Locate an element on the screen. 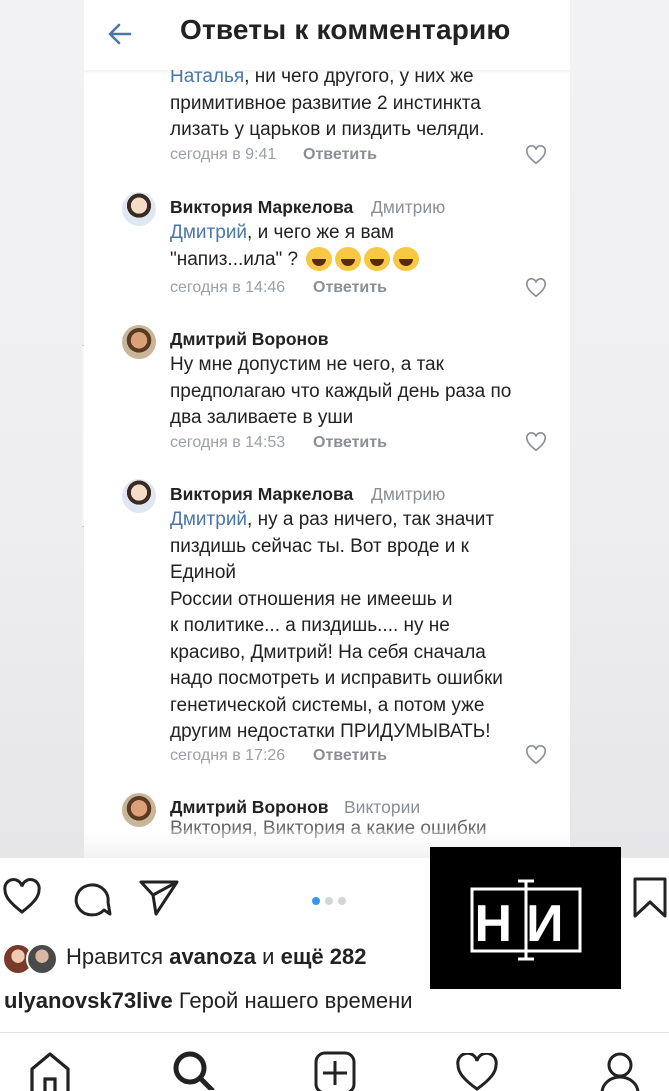 This screenshot has height=1091, width=669. bottom-tab-bar is located at coordinates (334, 1061).